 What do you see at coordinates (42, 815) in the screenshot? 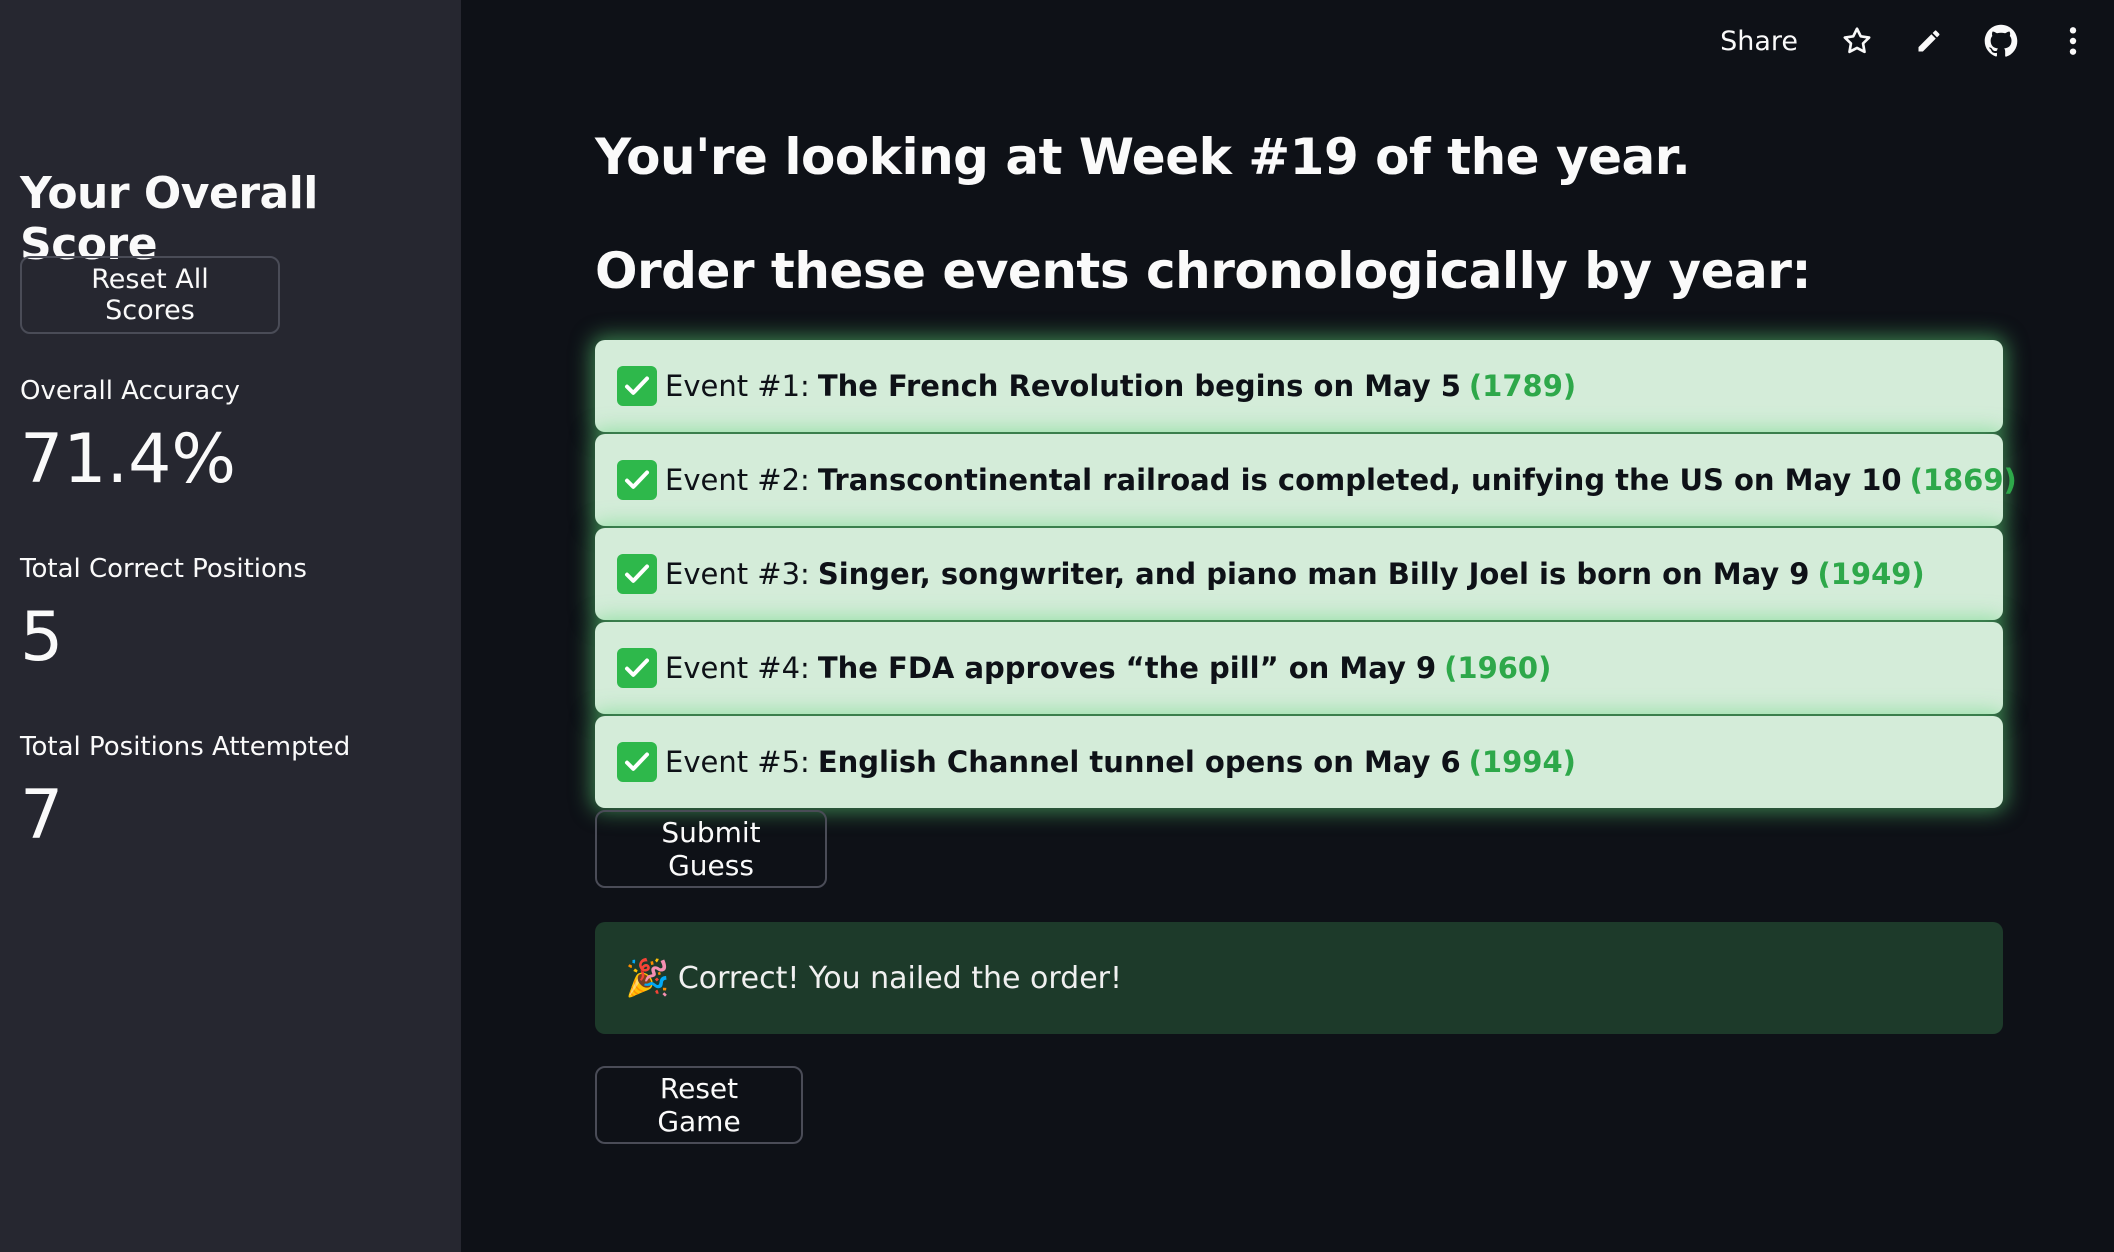
I see `metric-value: 7` at bounding box center [42, 815].